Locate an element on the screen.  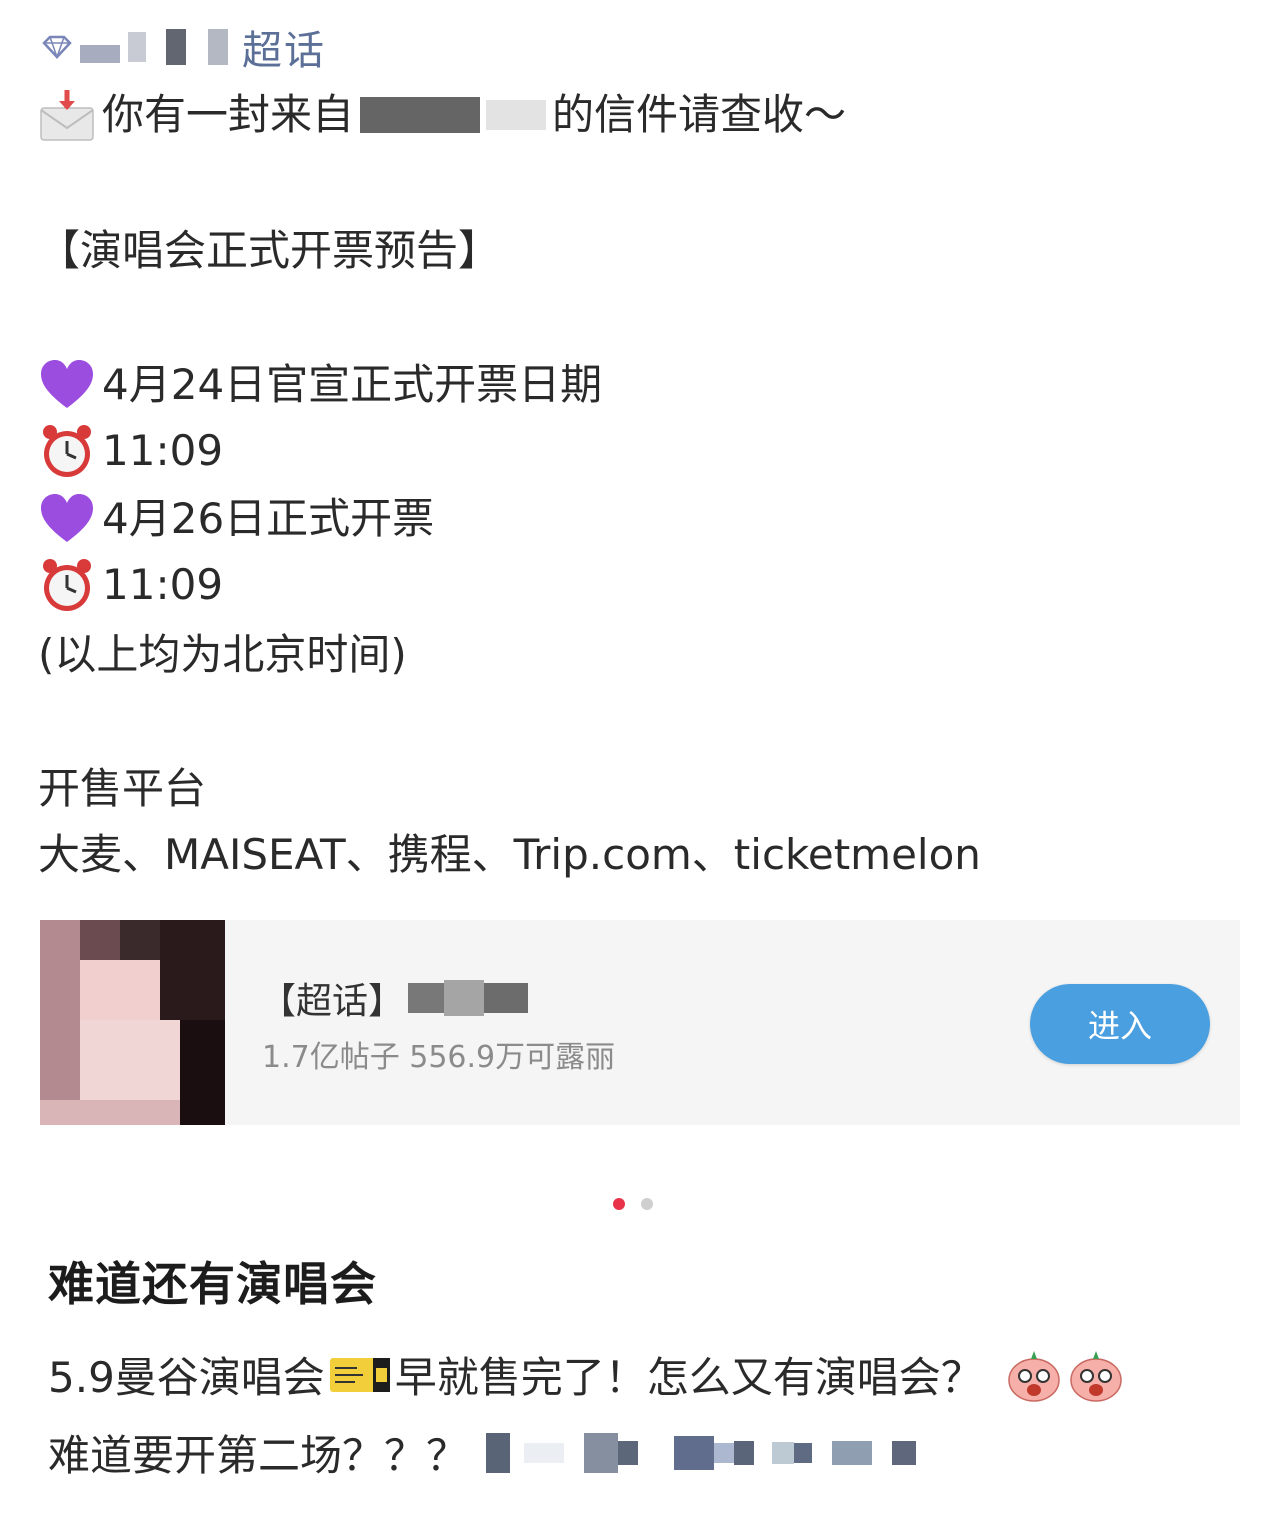
mail-prefix: 你有一封来自 is located at coordinates (228, 114).